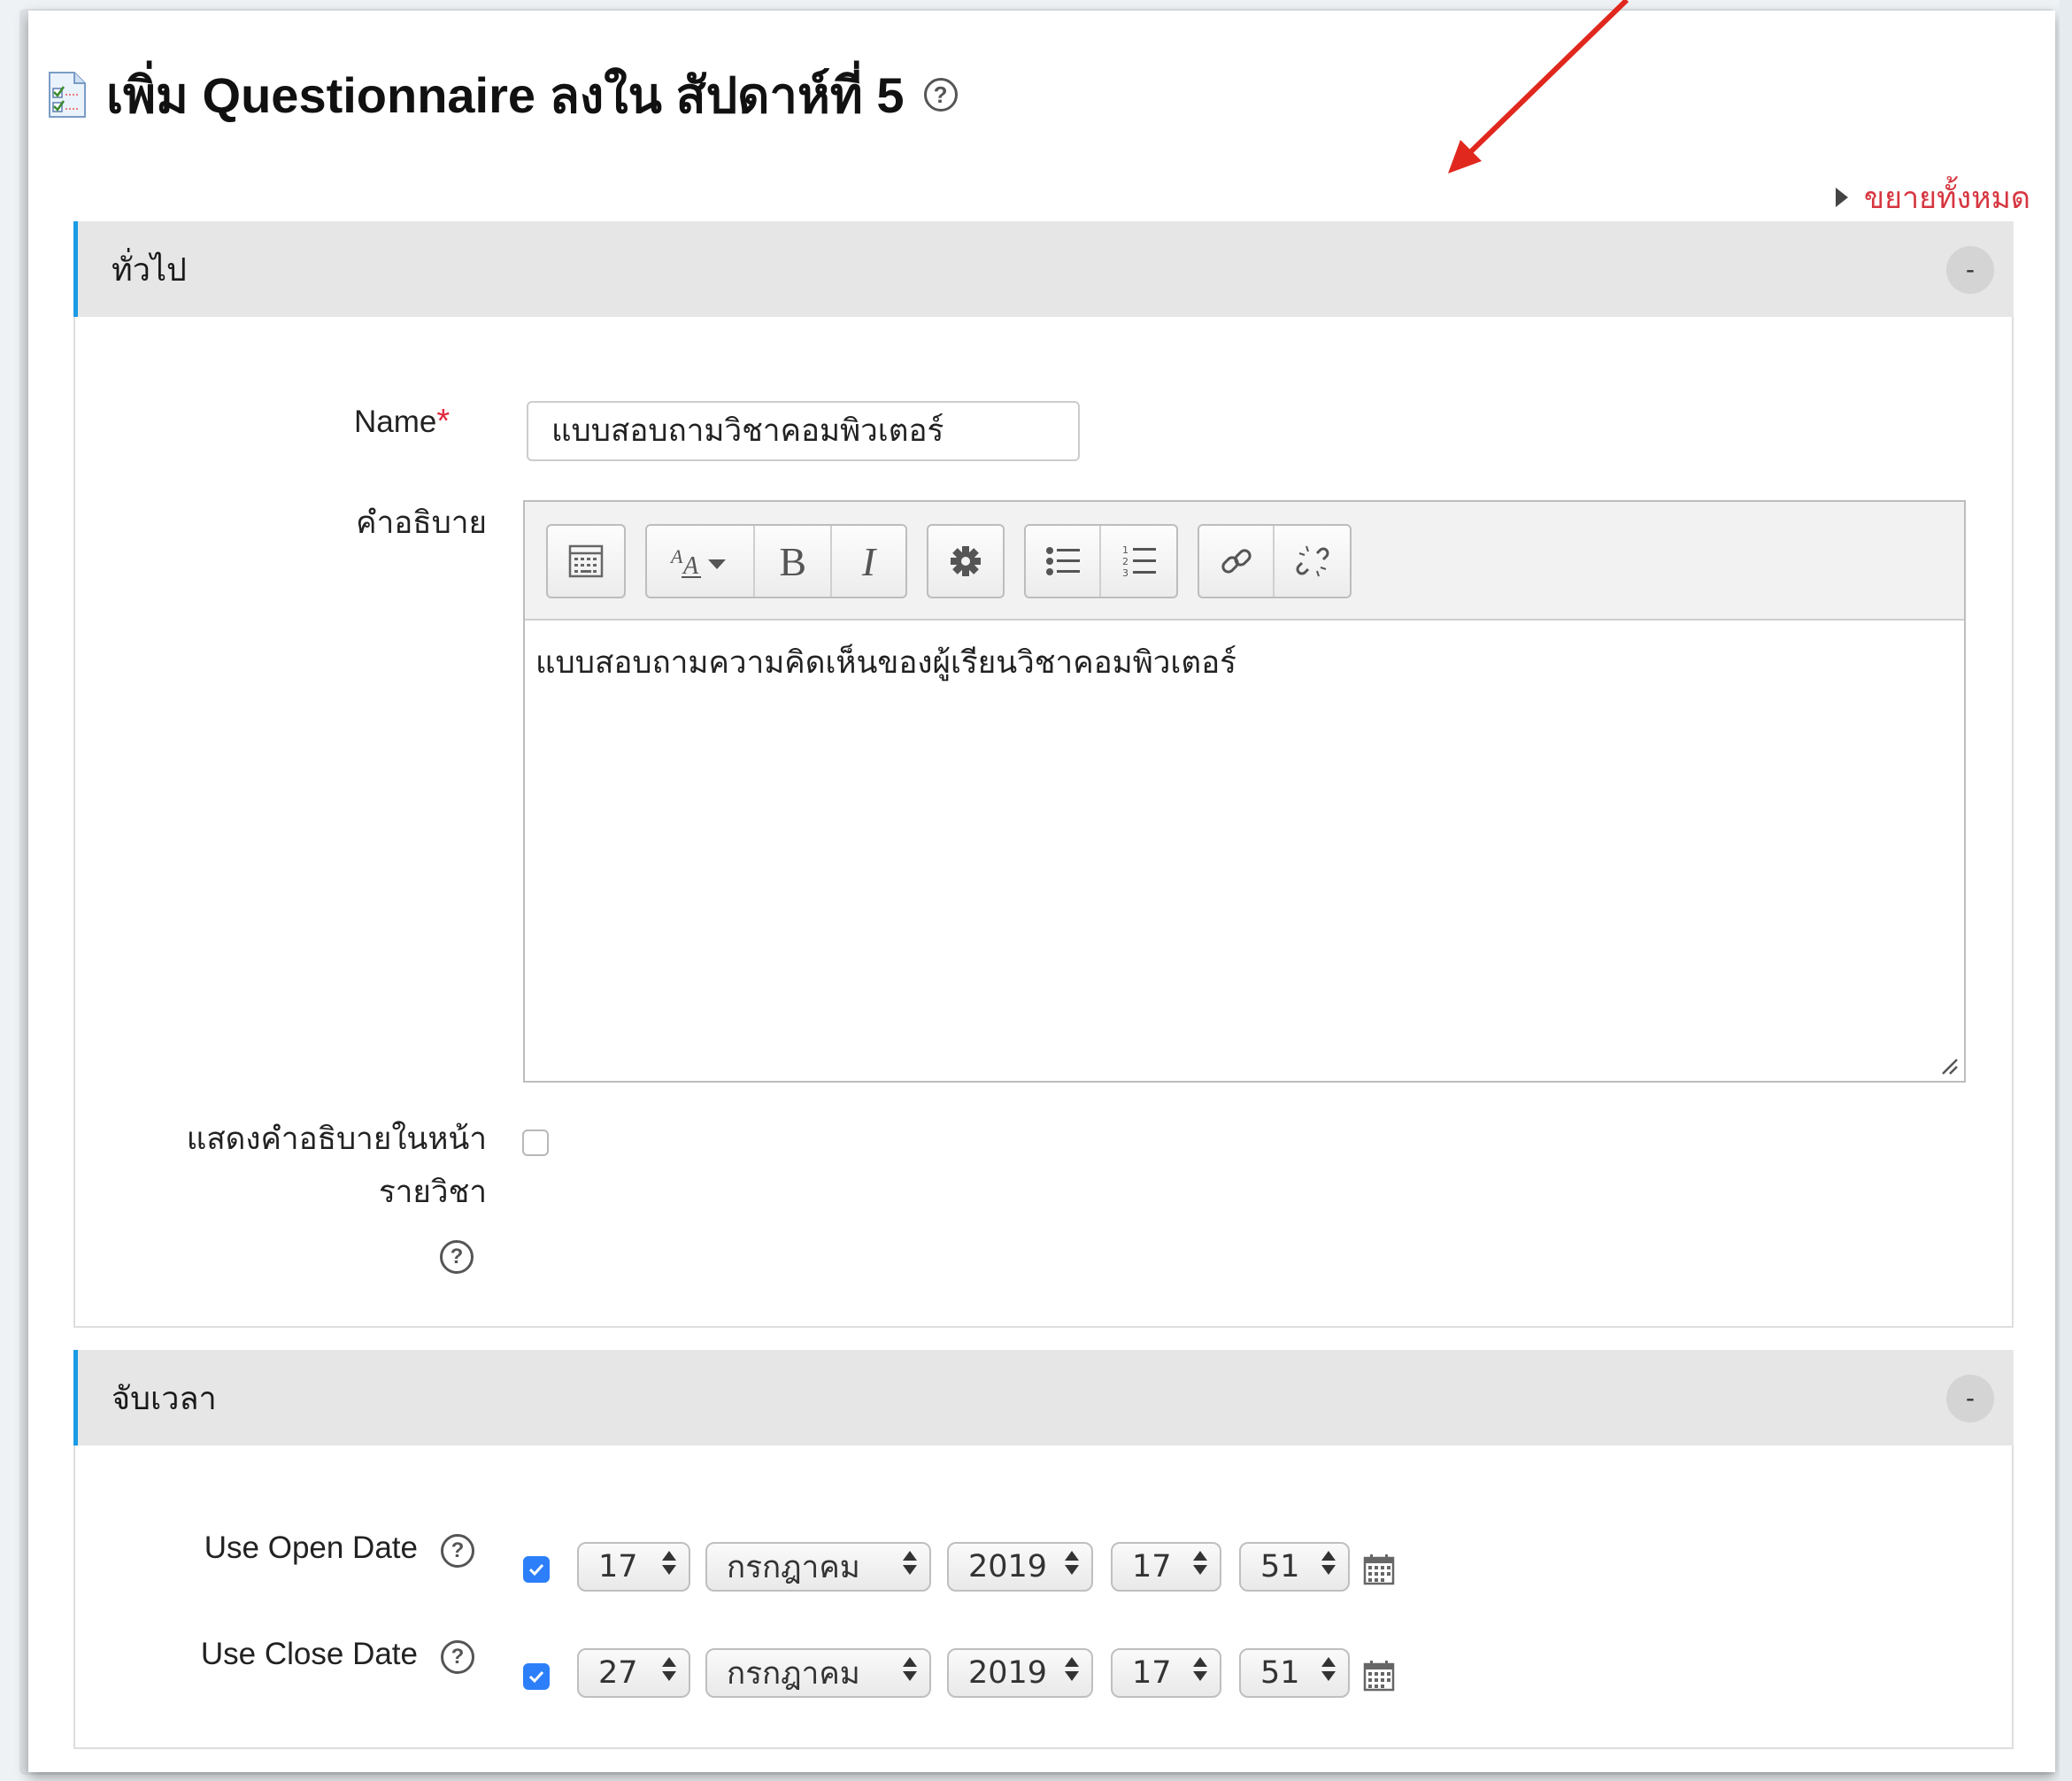 This screenshot has height=1781, width=2072. I want to click on collapse-timing-button: -, so click(1970, 1398).